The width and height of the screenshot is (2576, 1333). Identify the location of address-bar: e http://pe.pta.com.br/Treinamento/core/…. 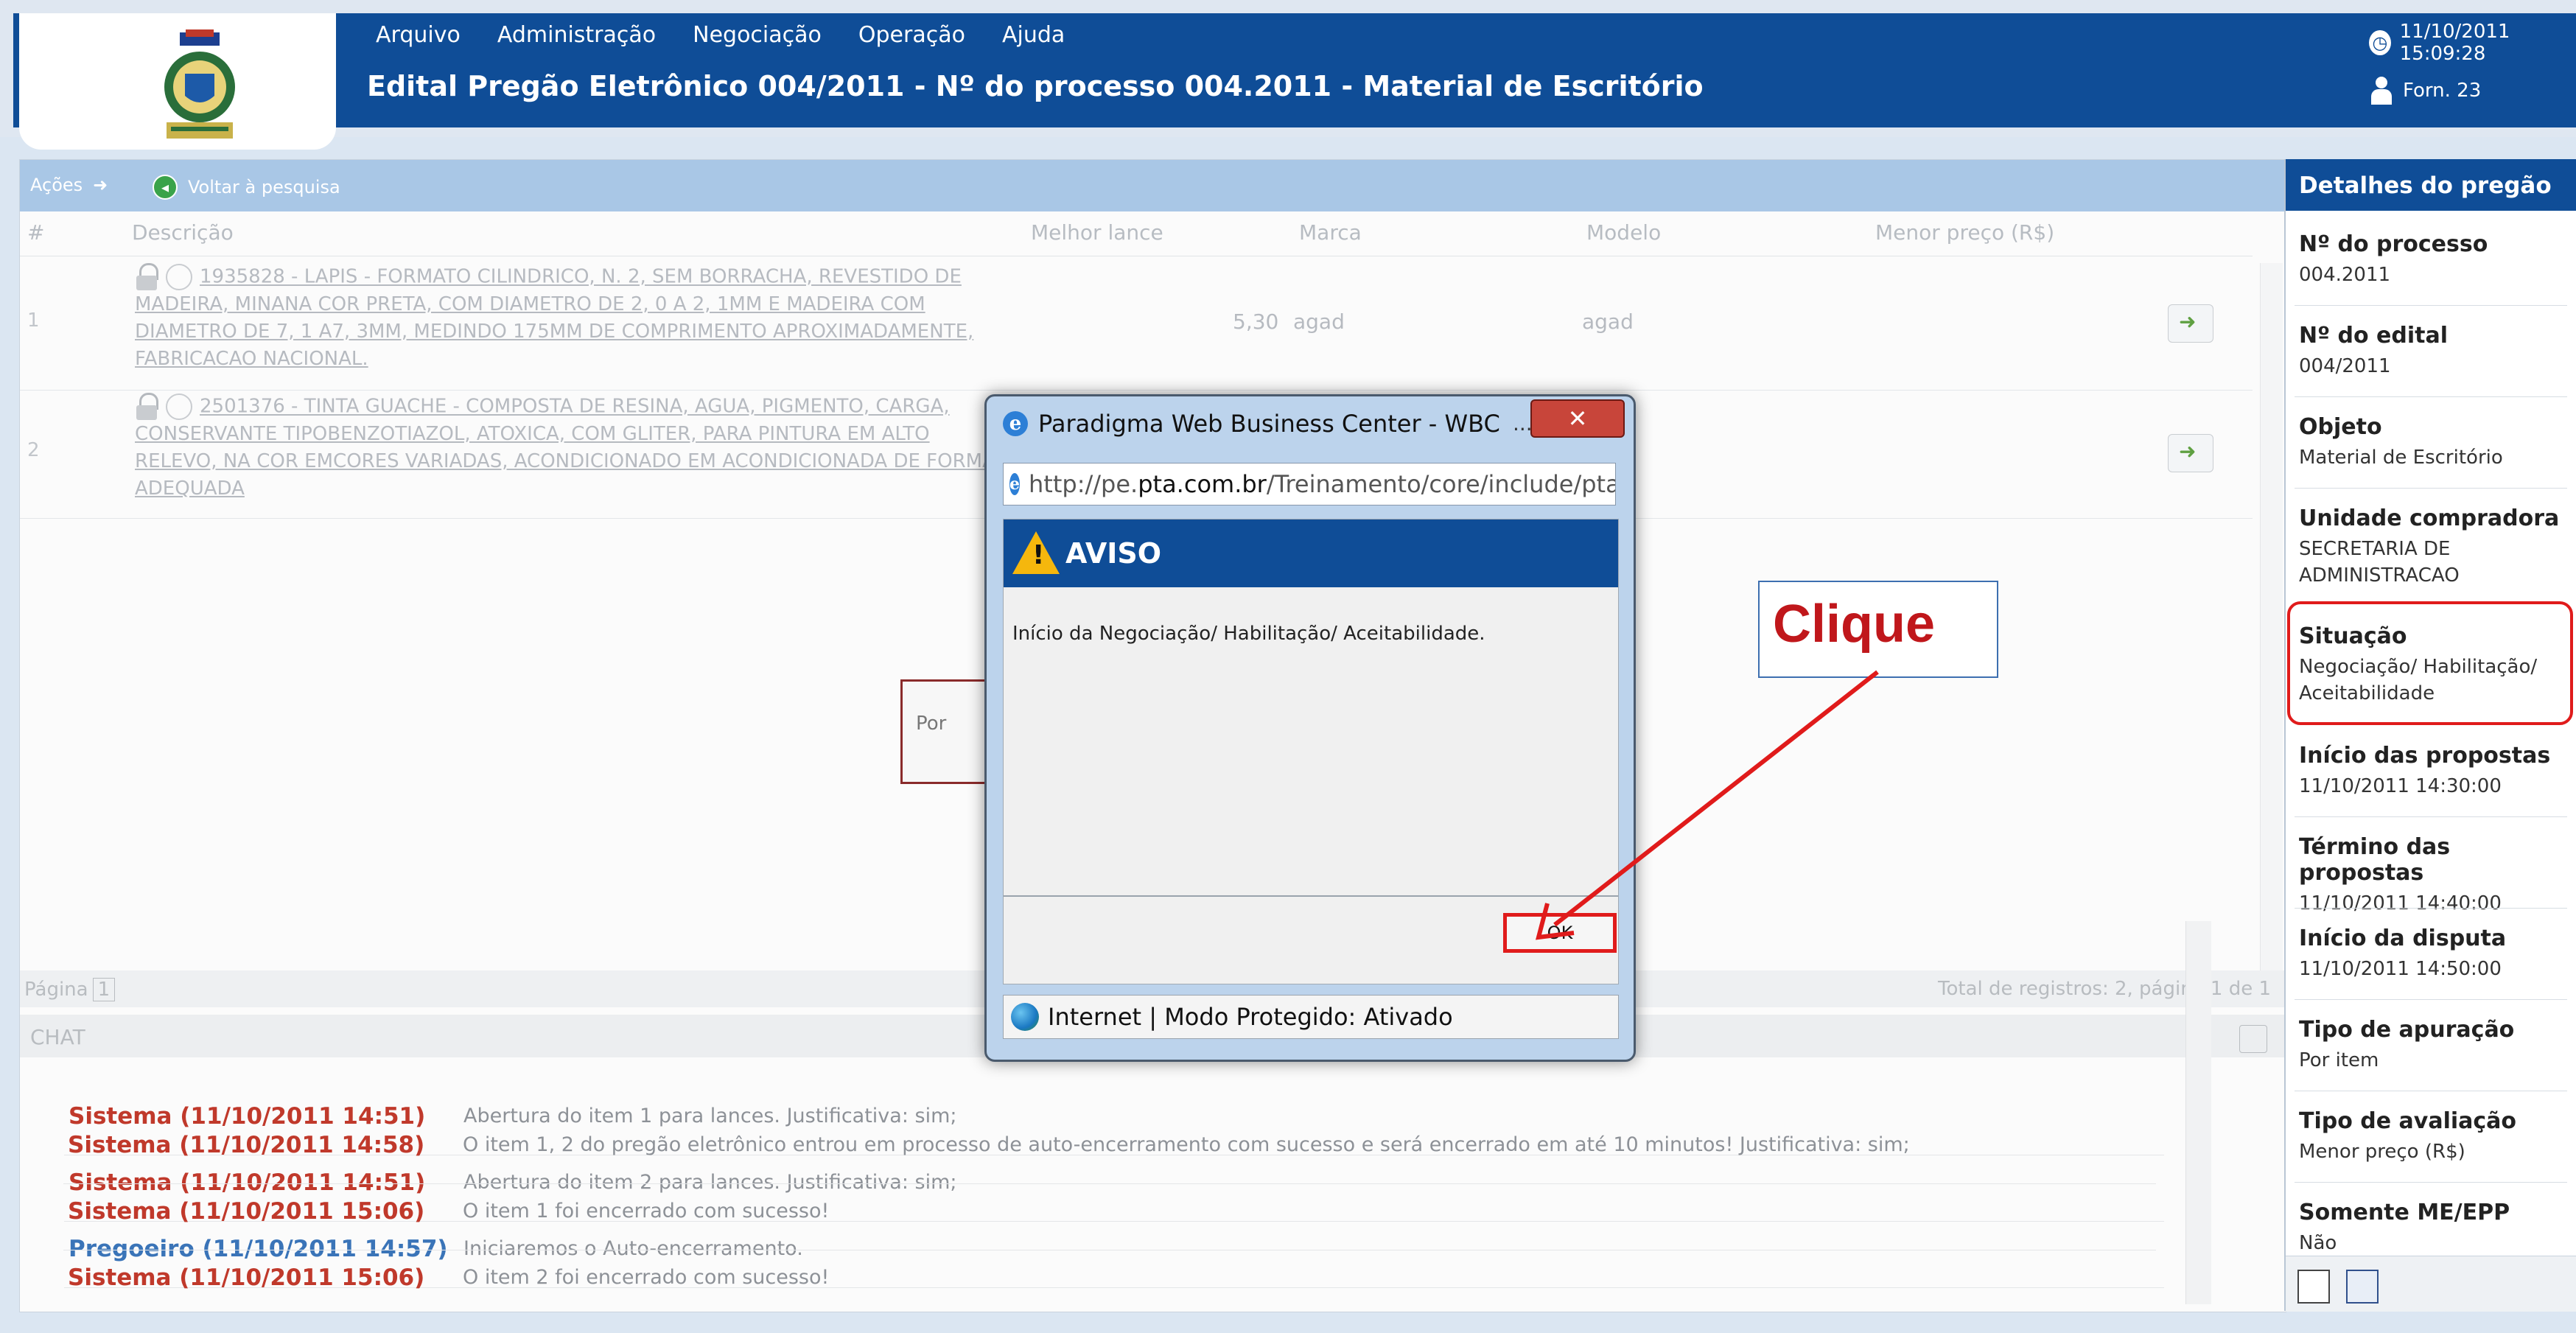
(1309, 484).